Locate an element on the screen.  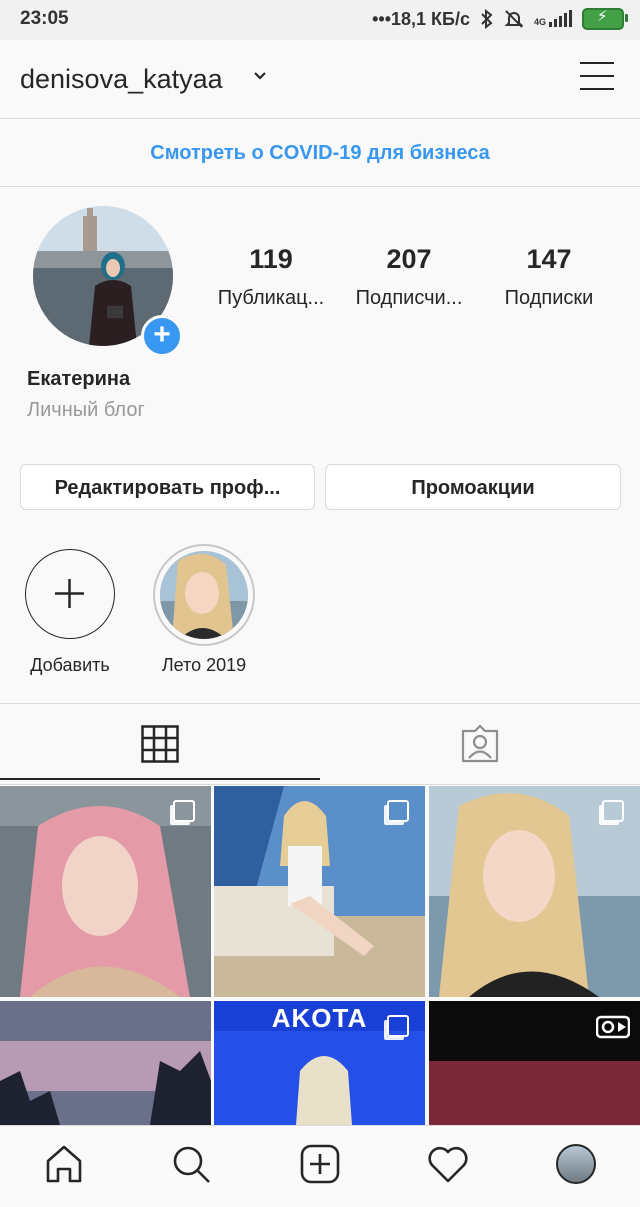
display-name: Екатерина is located at coordinates (79, 379).